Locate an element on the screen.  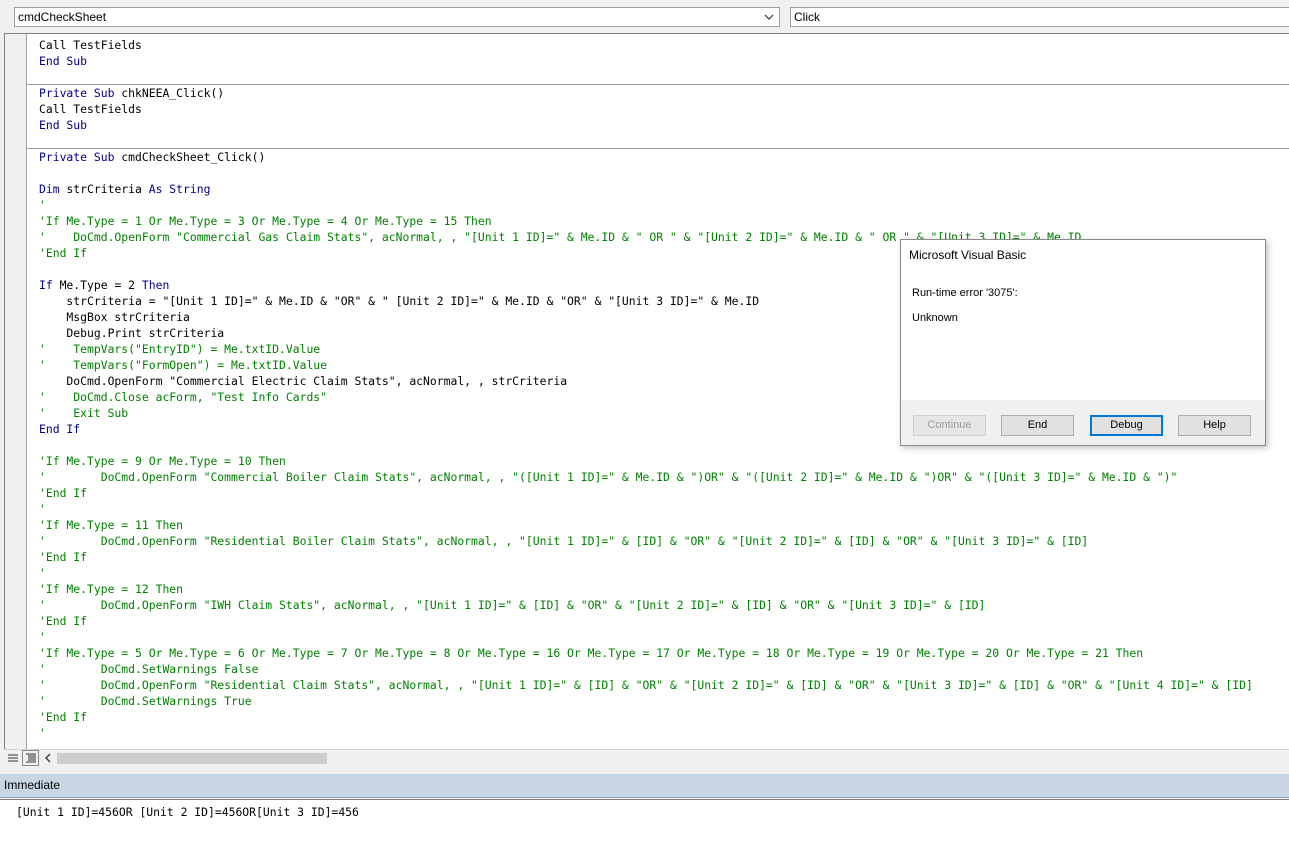
code-window-toolbar: cmdCheckSheet Click is located at coordinates (644, 16).